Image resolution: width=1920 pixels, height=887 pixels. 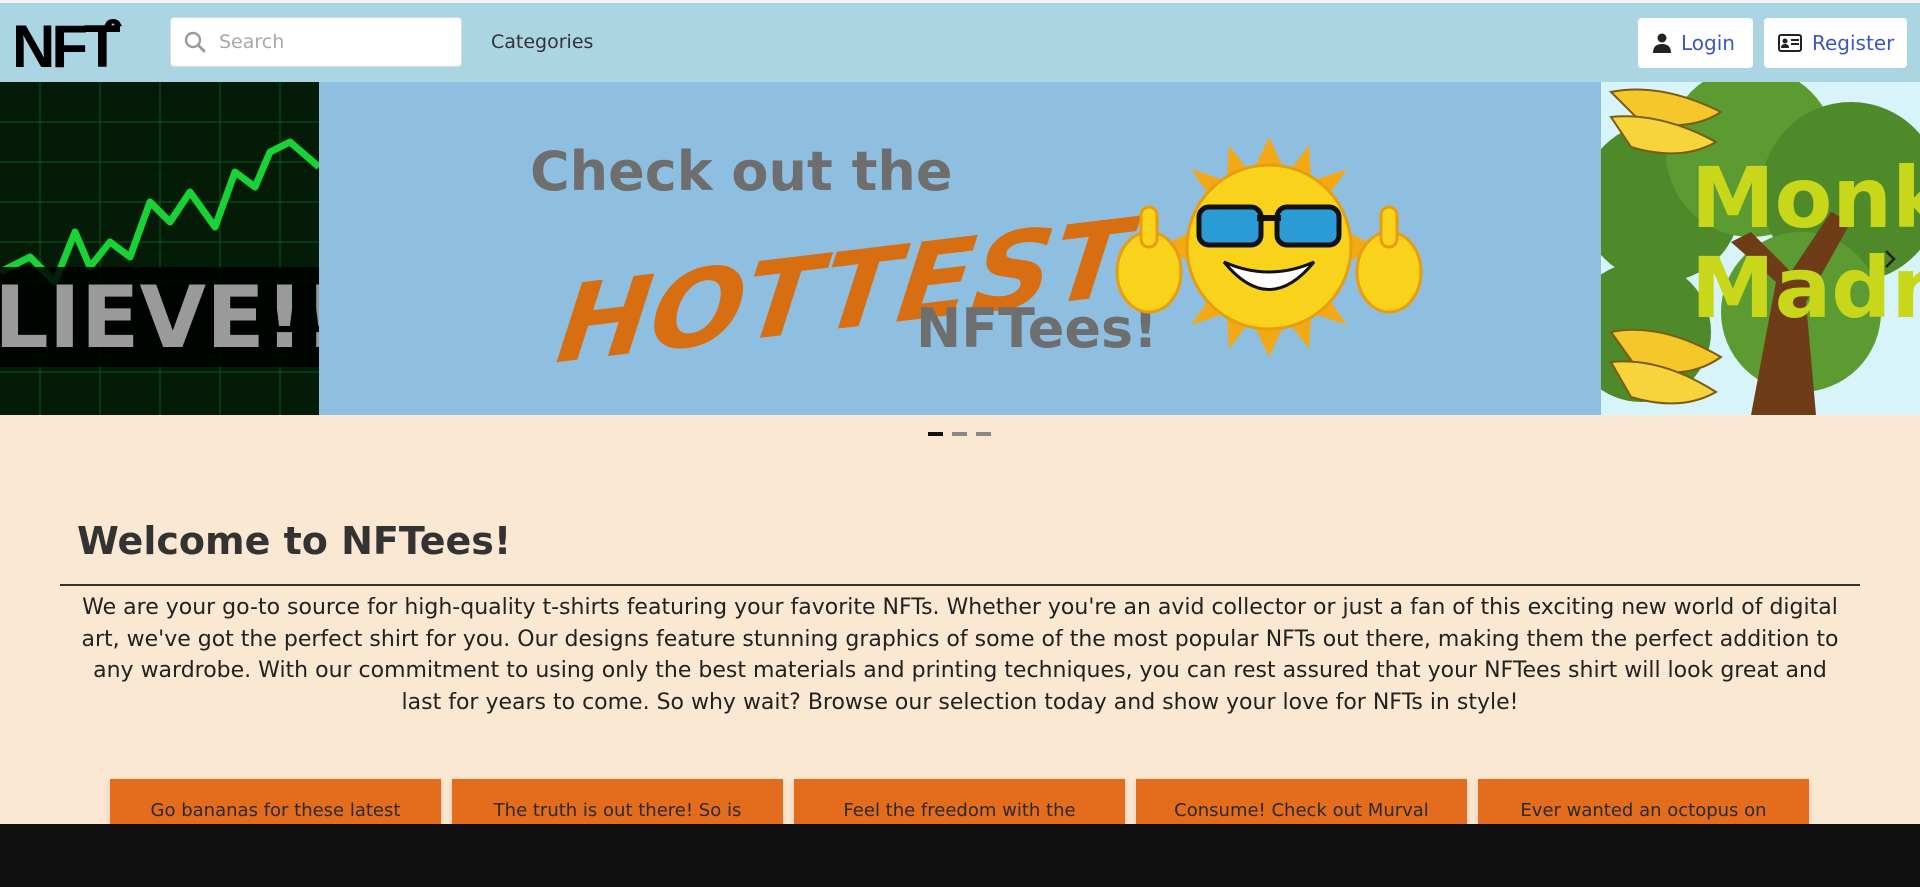 What do you see at coordinates (542, 42) in the screenshot?
I see `categories-link: Categories` at bounding box center [542, 42].